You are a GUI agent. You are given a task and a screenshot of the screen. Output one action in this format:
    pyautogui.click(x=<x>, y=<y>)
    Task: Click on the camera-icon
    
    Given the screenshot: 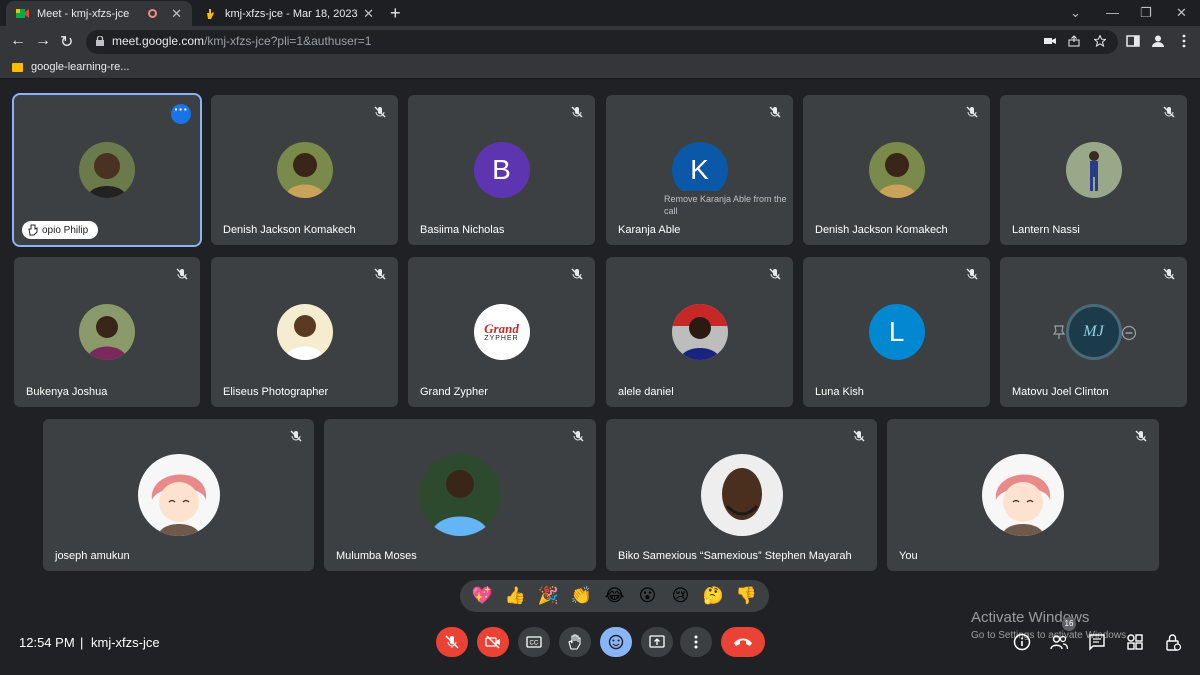 What is the action you would take?
    pyautogui.click(x=1050, y=41)
    